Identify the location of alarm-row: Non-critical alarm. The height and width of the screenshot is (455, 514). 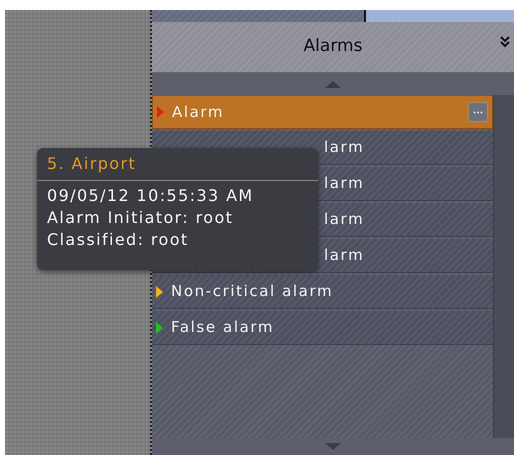
(322, 292).